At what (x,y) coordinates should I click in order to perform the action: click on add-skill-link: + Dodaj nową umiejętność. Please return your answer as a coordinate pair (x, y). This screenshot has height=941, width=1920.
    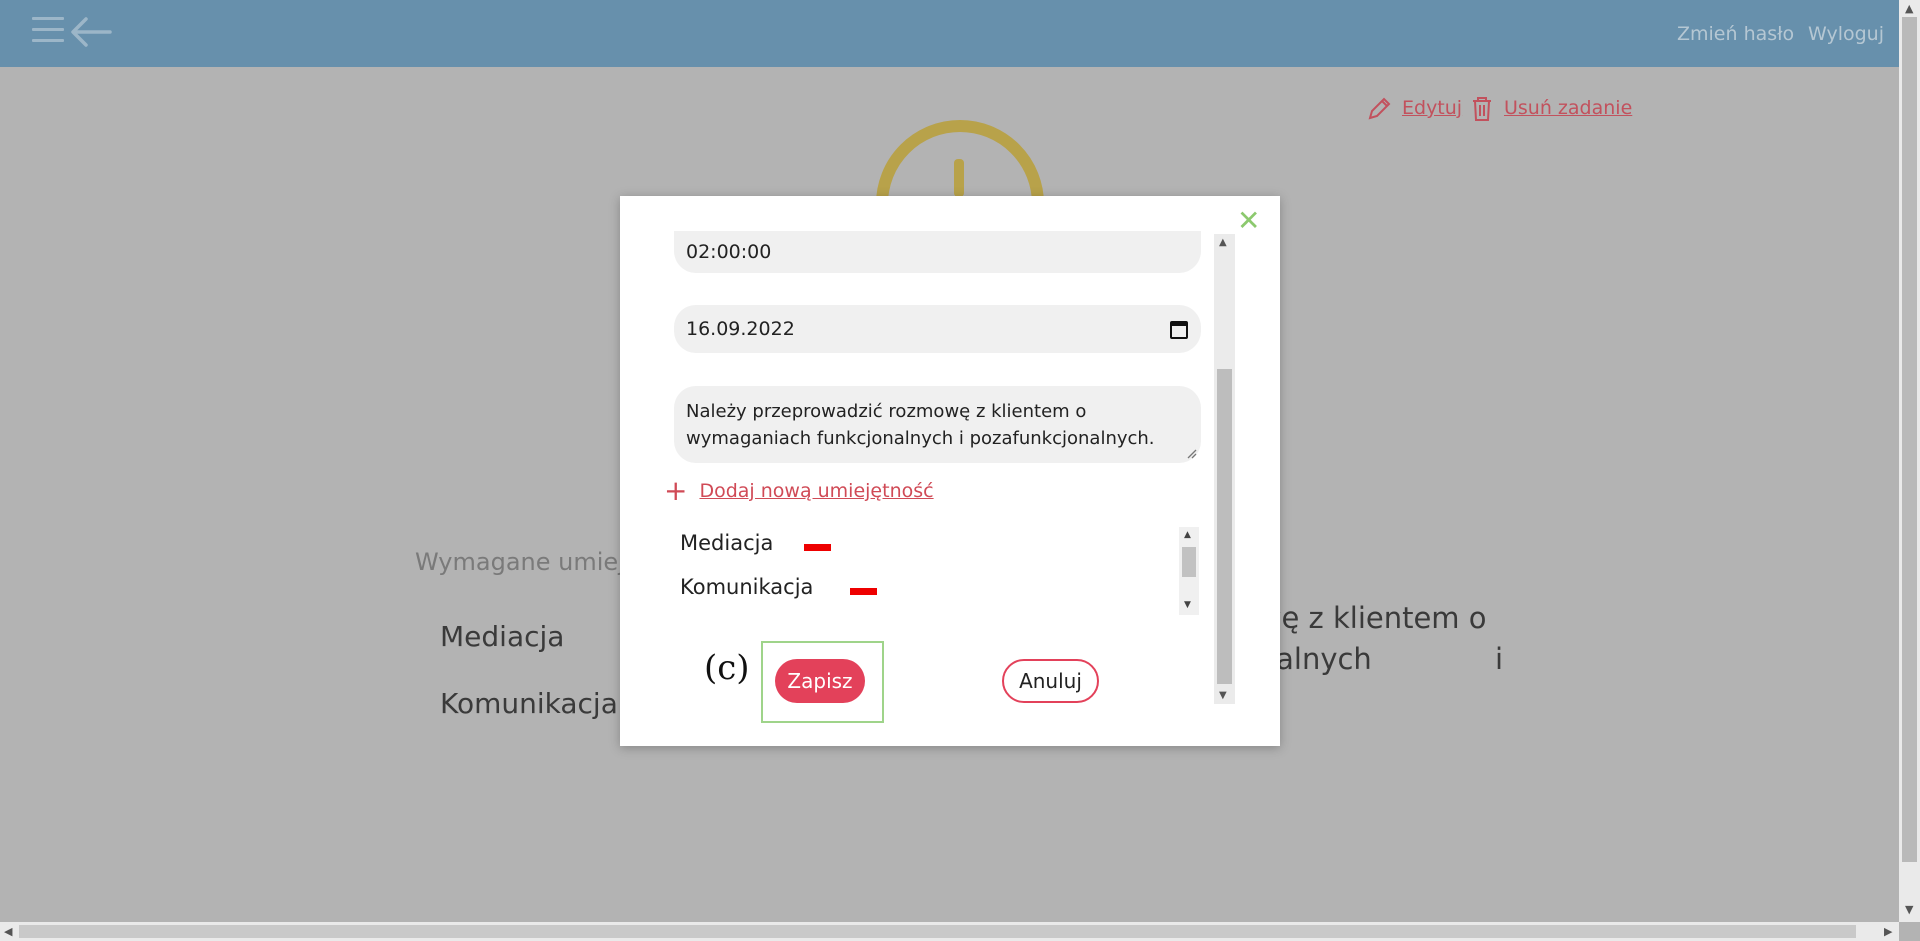
    Looking at the image, I should click on (799, 491).